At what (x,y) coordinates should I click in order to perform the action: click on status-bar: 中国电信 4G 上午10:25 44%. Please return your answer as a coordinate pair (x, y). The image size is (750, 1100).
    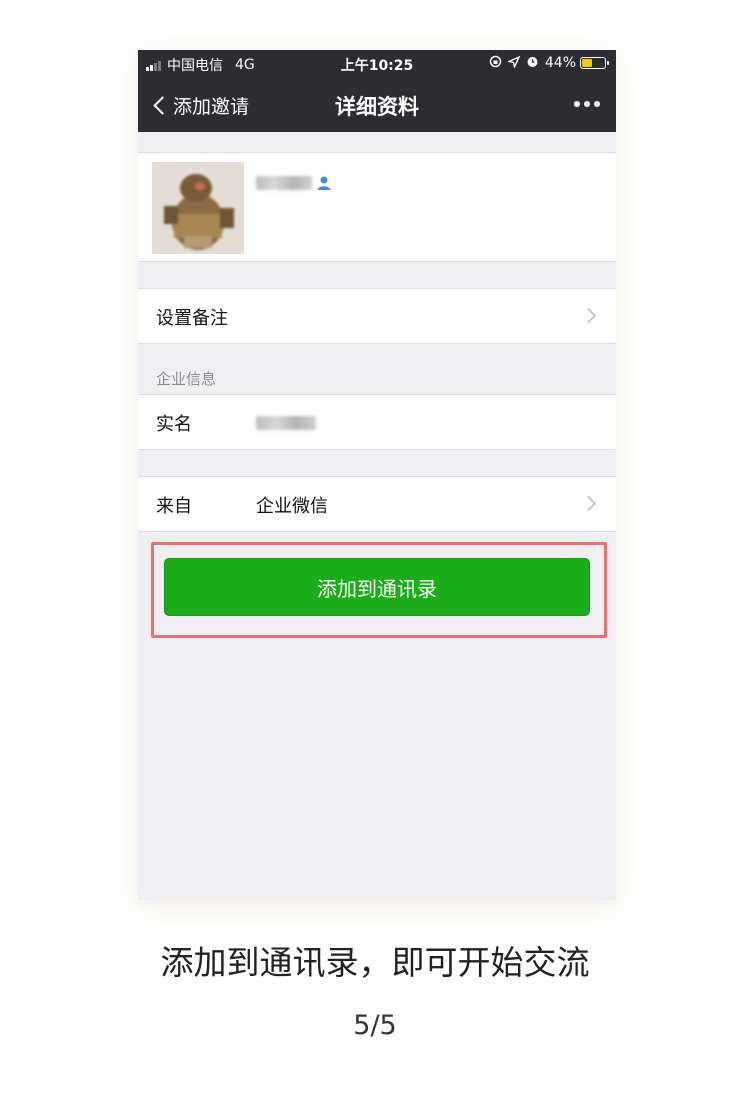
    Looking at the image, I should click on (377, 63).